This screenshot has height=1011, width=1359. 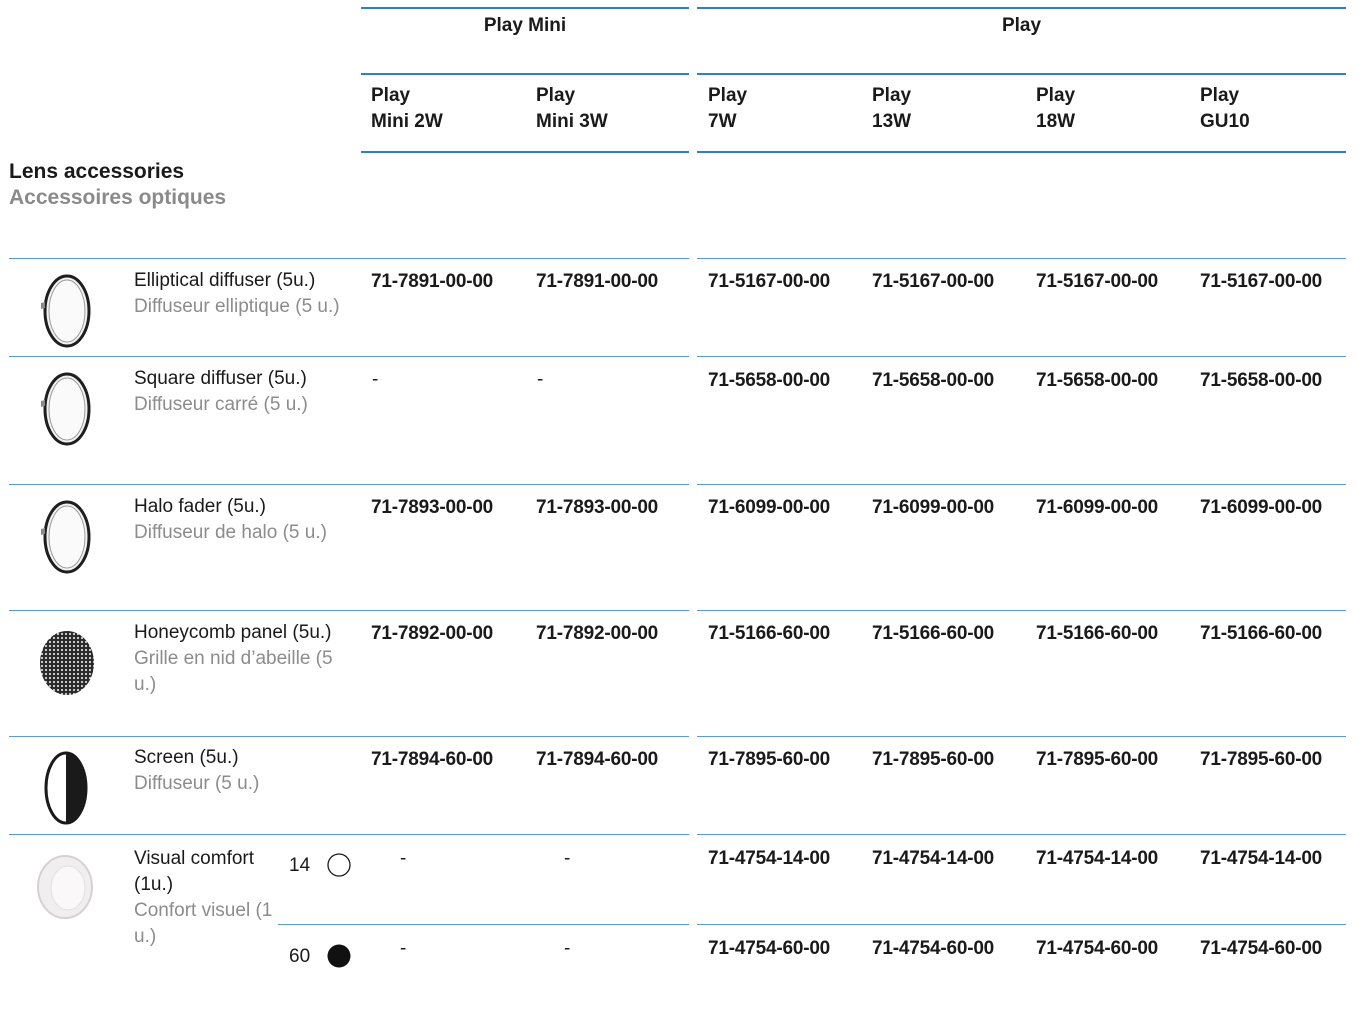 I want to click on halo-fader-icon, so click(x=66, y=537).